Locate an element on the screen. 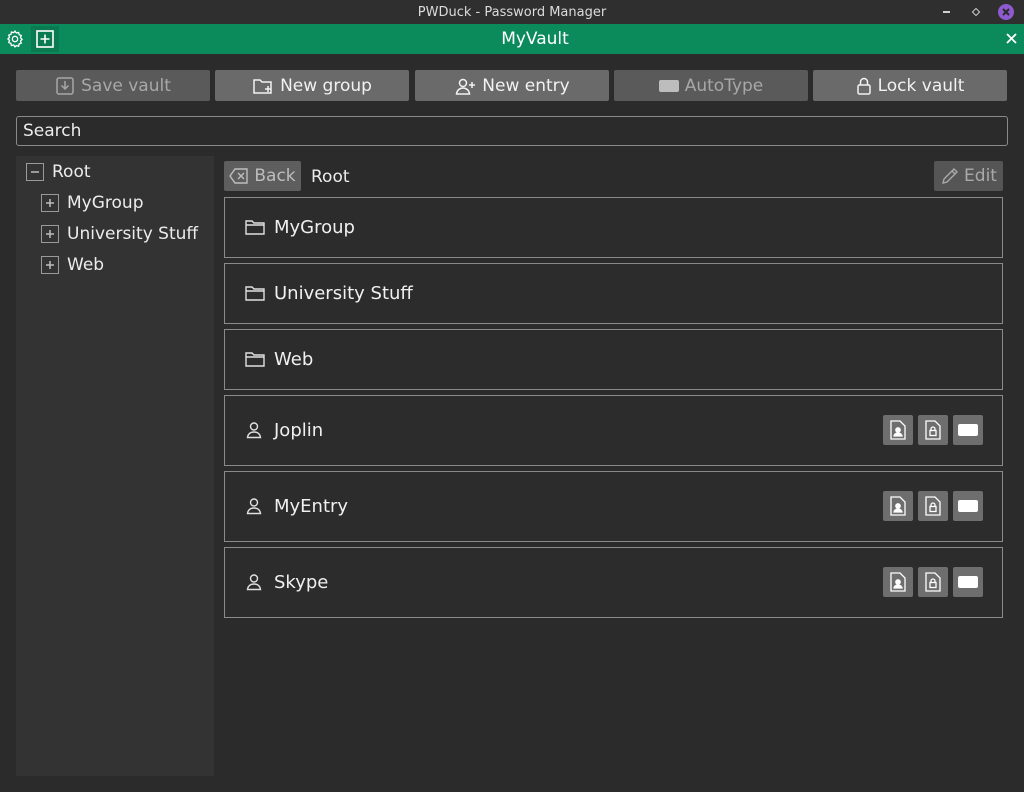 The image size is (1024, 792). tree-item-root: Root is located at coordinates (58, 172).